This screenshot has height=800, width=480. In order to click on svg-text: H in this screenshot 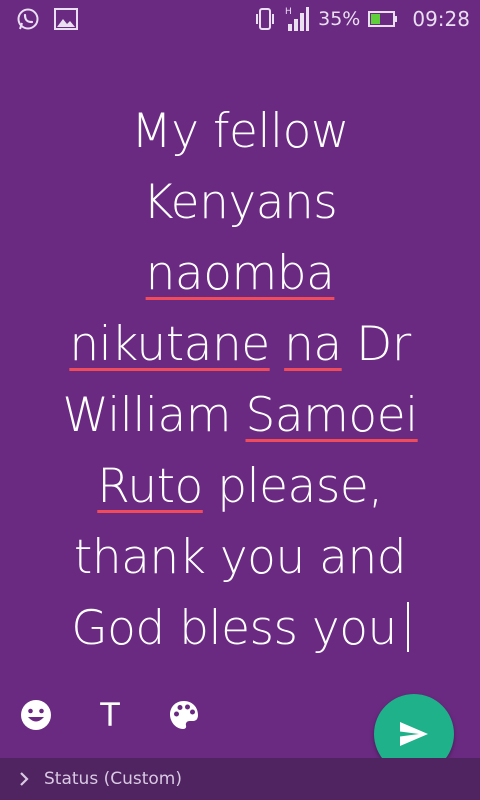, I will do `click(288, 12)`.